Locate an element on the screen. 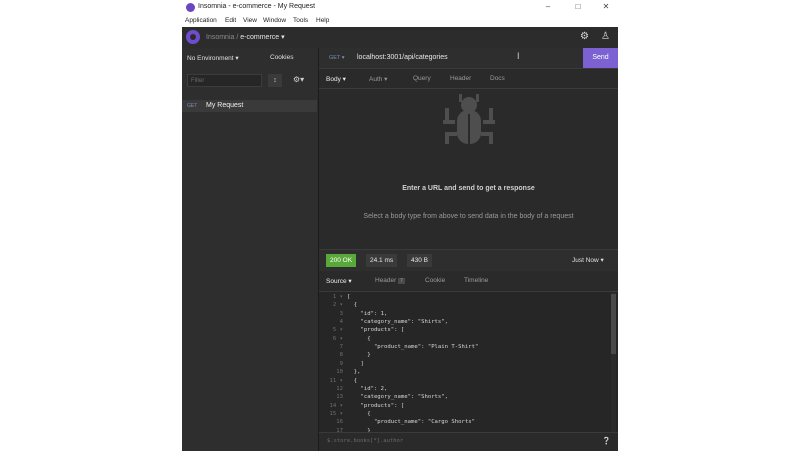  tab-source: Source ▾ is located at coordinates (339, 281).